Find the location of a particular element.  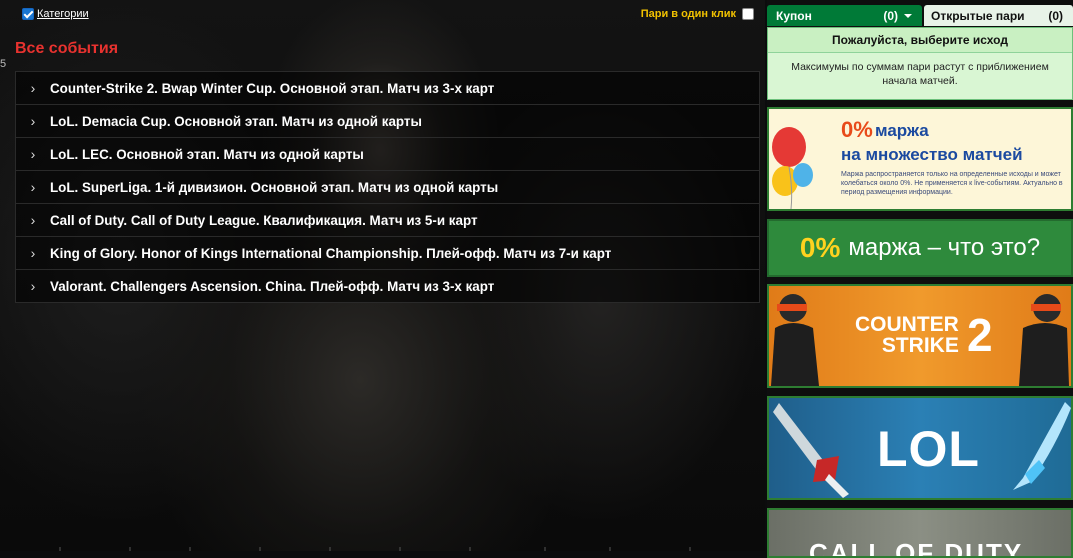

banner-counter-strike: COUNTER STRIKE 2 is located at coordinates (920, 336).